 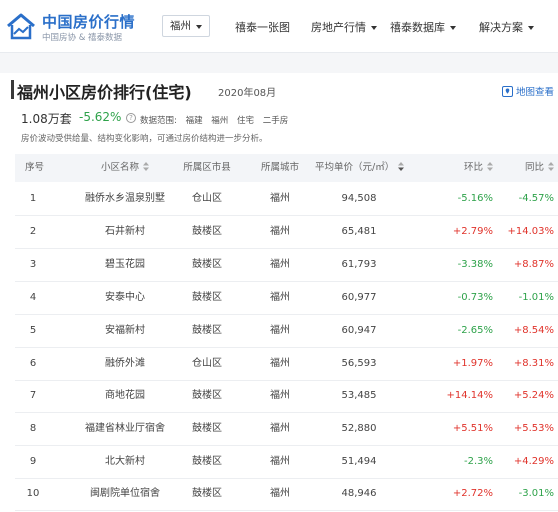 I want to click on house-logo-icon, so click(x=21, y=26).